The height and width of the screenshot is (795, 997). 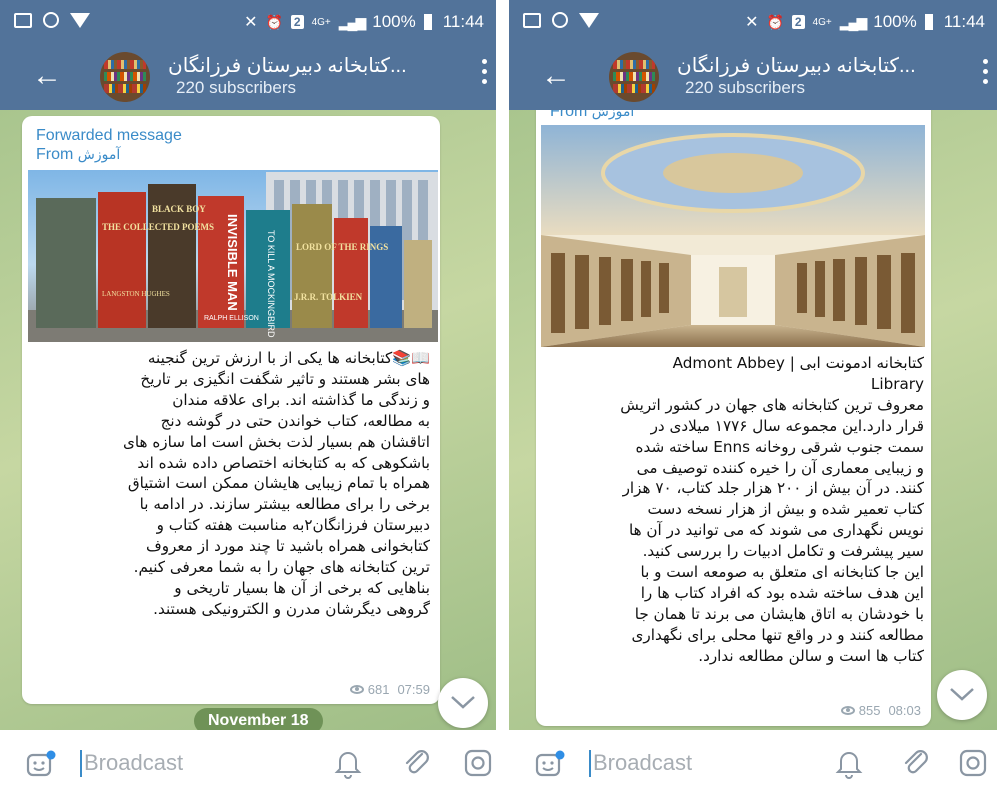 What do you see at coordinates (158, 227) in the screenshot?
I see `book-spine-label: THE COLLECTED POEMS` at bounding box center [158, 227].